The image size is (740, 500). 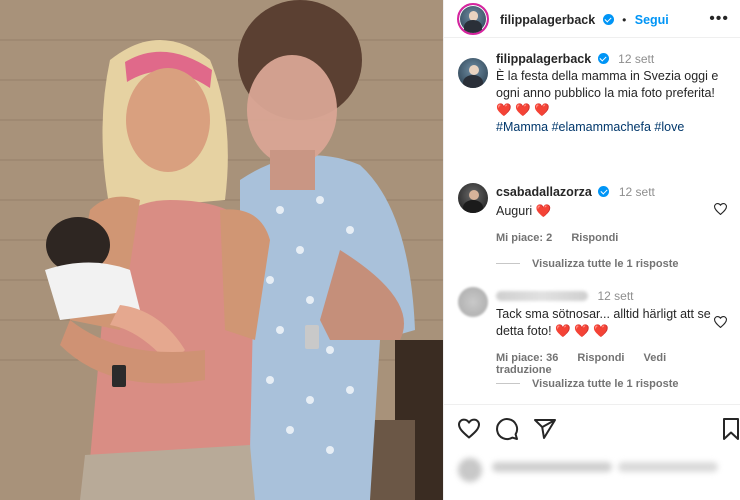 I want to click on post-actions-bar, so click(x=592, y=428).